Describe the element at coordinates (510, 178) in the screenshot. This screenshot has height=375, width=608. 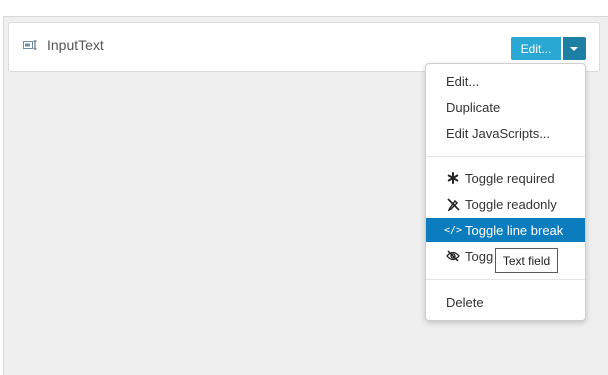
I see `menu-item-label: Toggle required` at that location.